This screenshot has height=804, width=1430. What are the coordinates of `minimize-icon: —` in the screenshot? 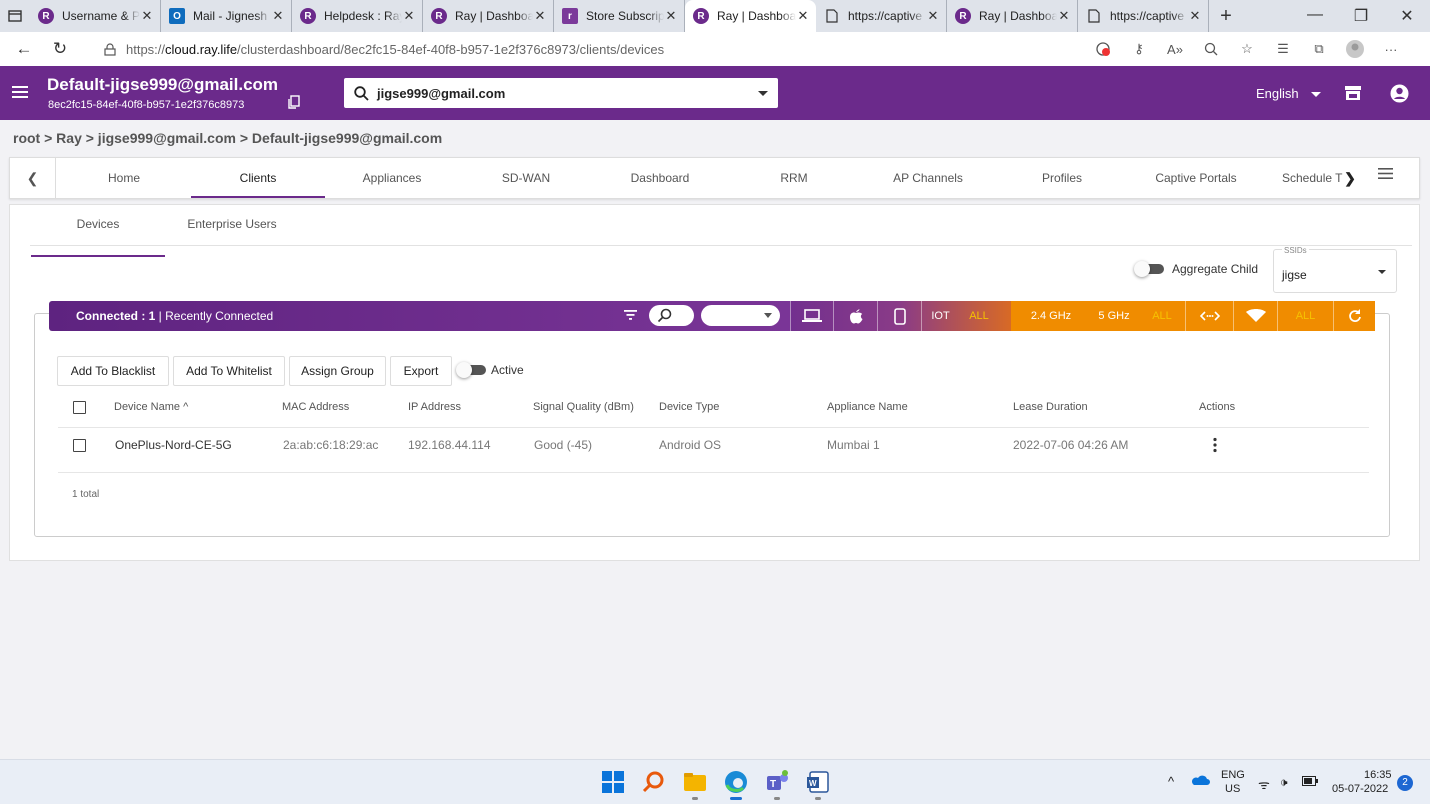 It's located at (1315, 16).